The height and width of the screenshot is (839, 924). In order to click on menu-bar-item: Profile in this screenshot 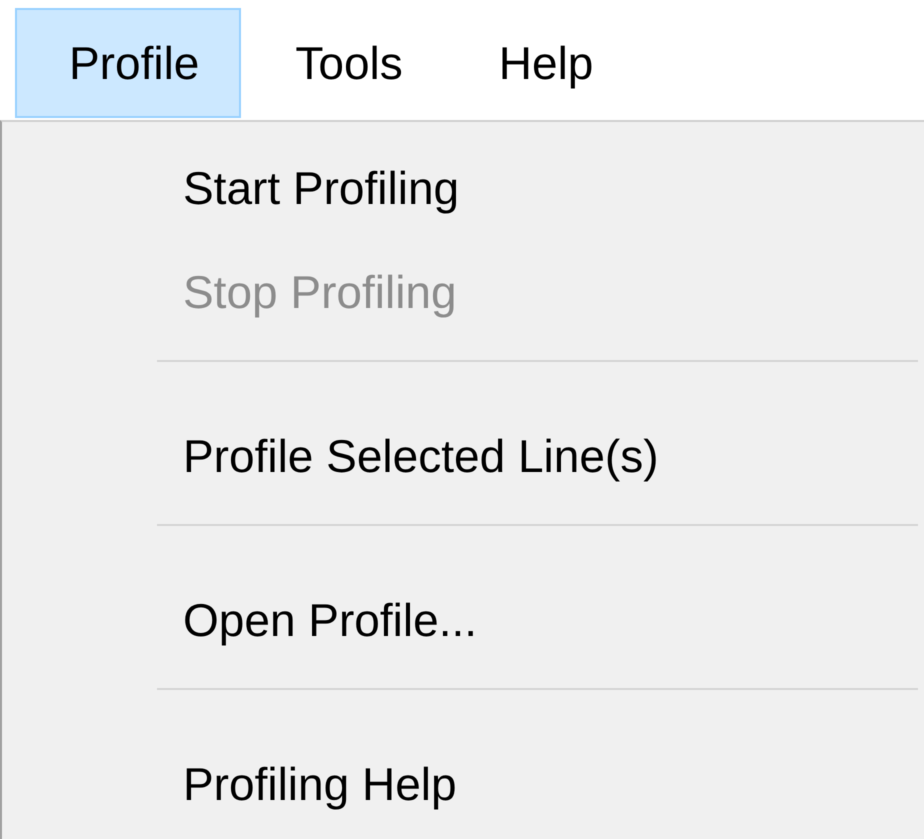, I will do `click(128, 63)`.